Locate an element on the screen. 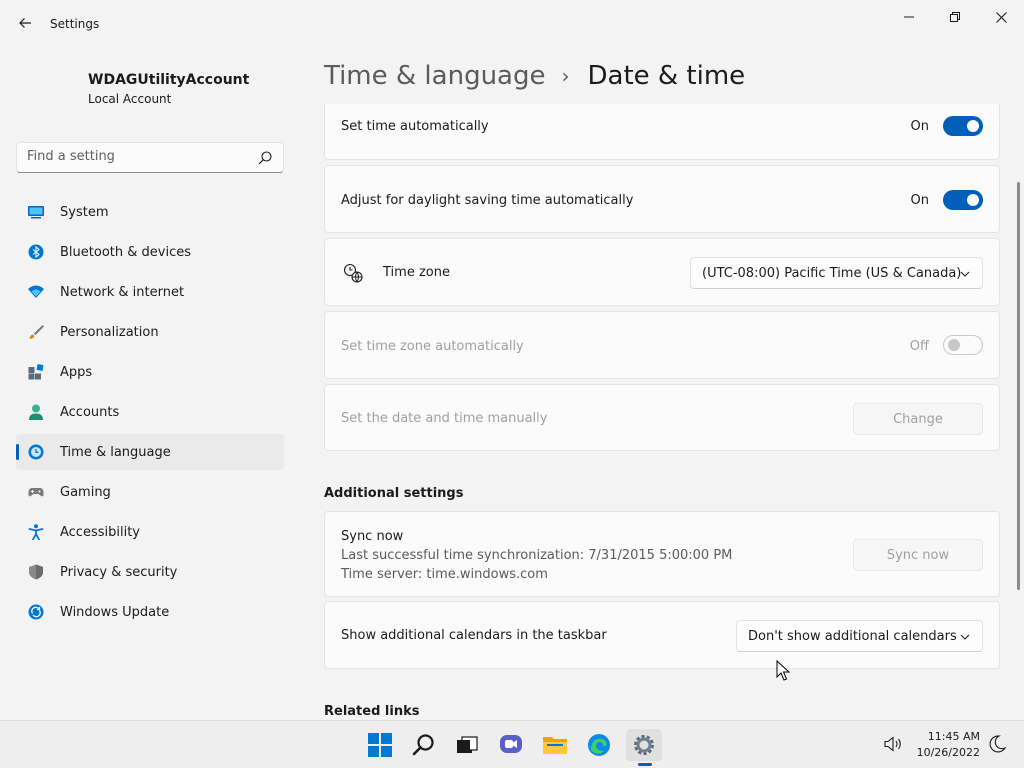 The height and width of the screenshot is (768, 1024). sync-now-button: Sync now is located at coordinates (918, 555).